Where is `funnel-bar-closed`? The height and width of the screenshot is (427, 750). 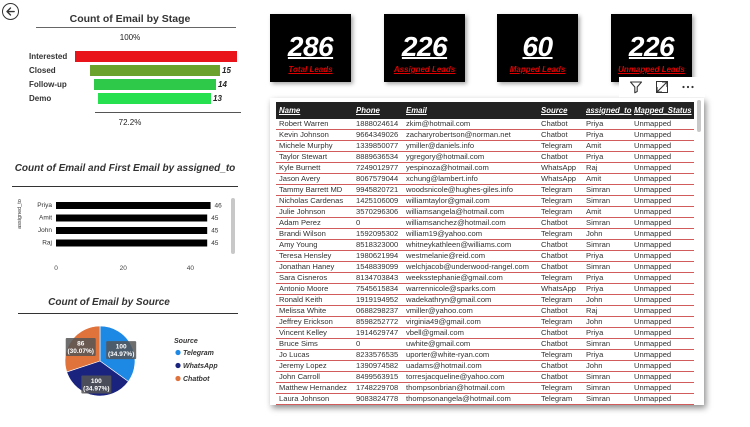 funnel-bar-closed is located at coordinates (155, 70).